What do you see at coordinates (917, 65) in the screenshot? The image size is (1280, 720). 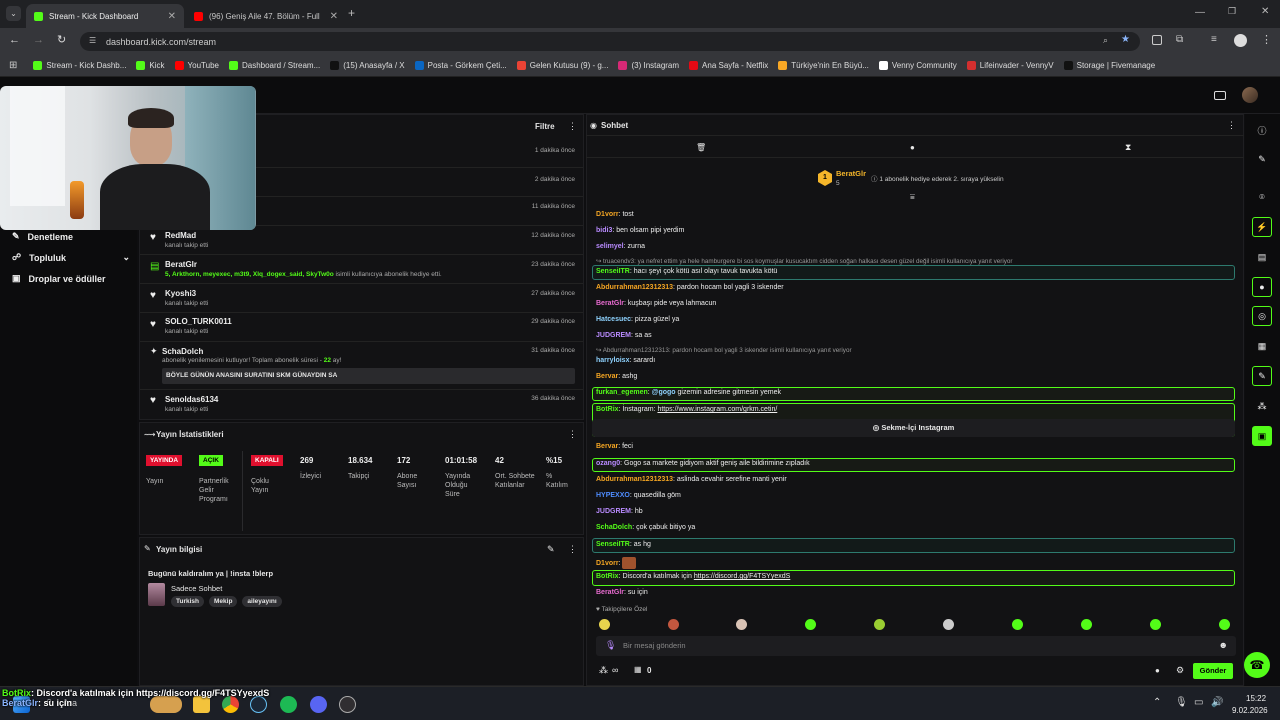 I see `bookmark-item: Venny Community` at bounding box center [917, 65].